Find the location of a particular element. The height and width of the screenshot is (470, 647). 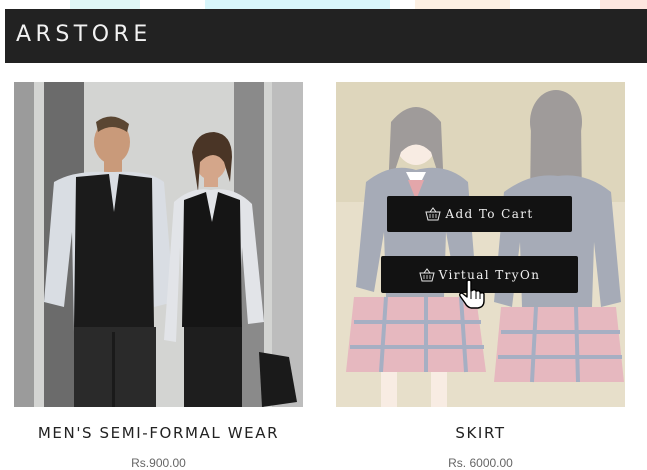

product-price: Rs.900.00 is located at coordinates (158, 463).